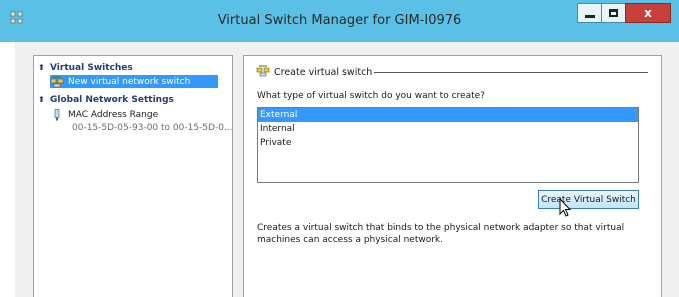  What do you see at coordinates (57, 114) in the screenshot?
I see `mac-address-icon` at bounding box center [57, 114].